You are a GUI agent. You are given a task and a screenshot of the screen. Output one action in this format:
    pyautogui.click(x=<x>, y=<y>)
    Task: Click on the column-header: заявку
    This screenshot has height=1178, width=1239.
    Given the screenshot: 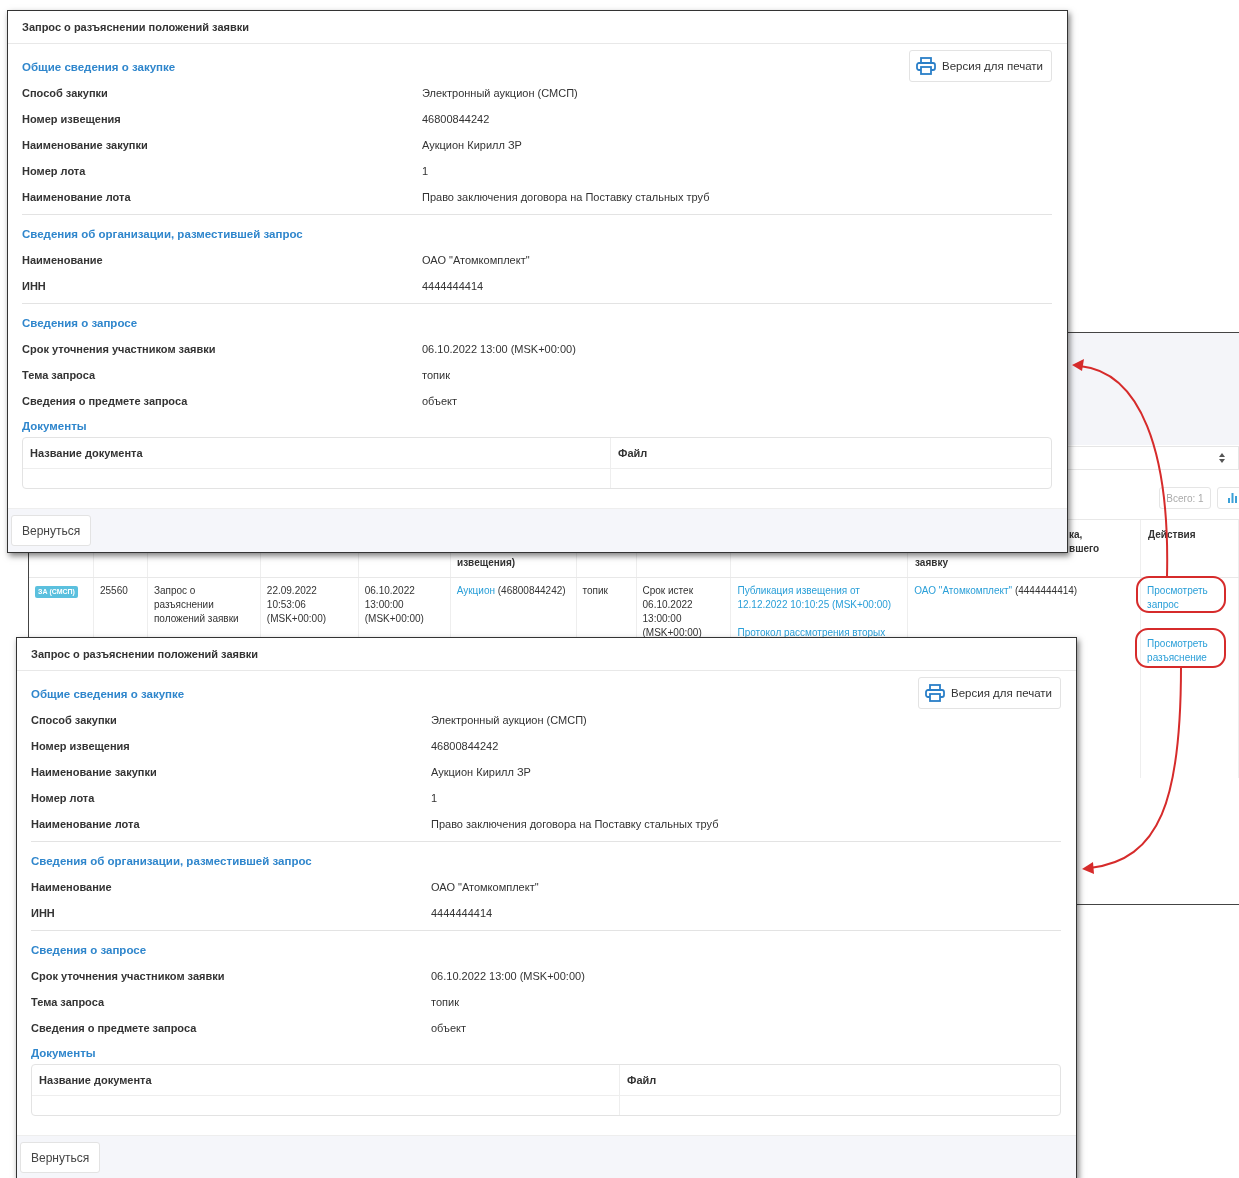 What is the action you would take?
    pyautogui.click(x=931, y=563)
    